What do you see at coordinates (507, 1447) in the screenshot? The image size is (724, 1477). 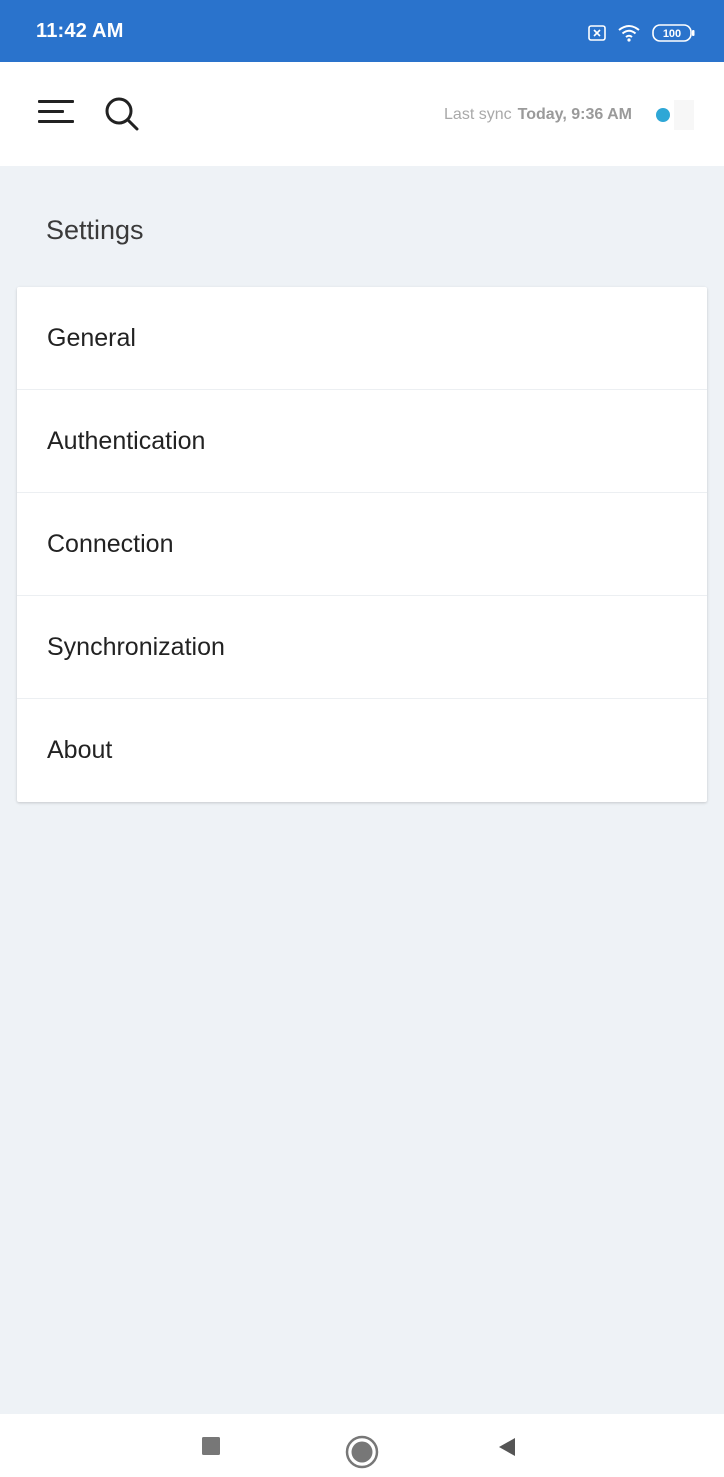 I see `back-icon` at bounding box center [507, 1447].